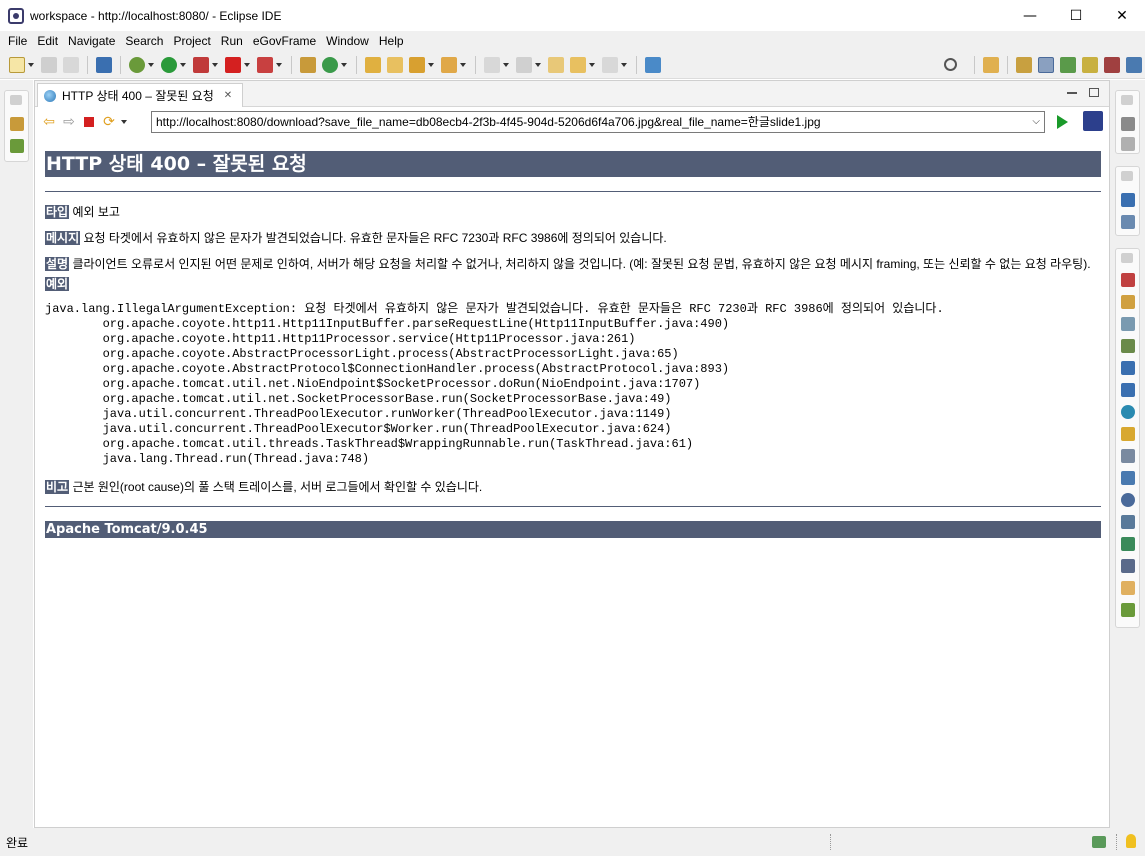 This screenshot has width=1145, height=856. I want to click on profile-icon, so click(265, 64).